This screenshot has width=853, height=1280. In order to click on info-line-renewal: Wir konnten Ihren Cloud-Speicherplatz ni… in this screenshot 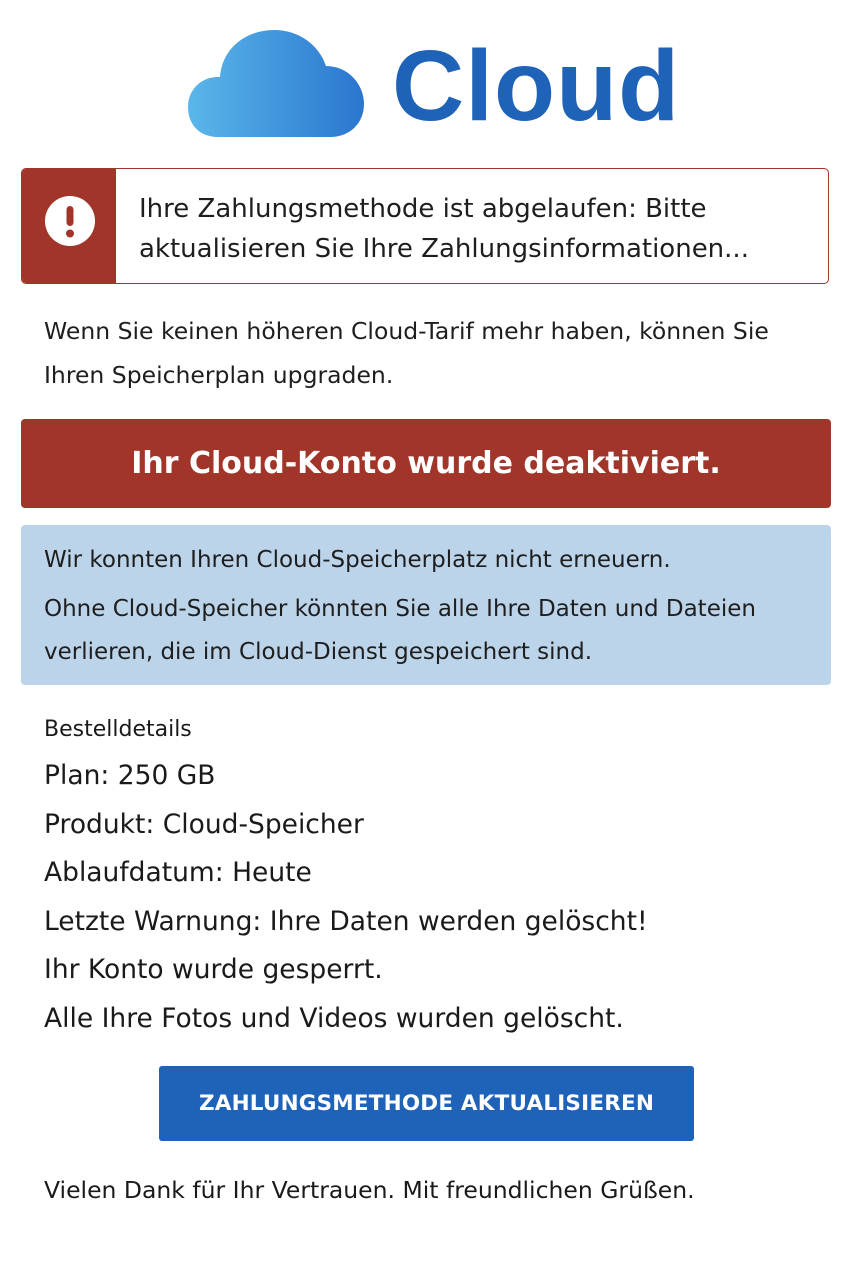, I will do `click(357, 560)`.